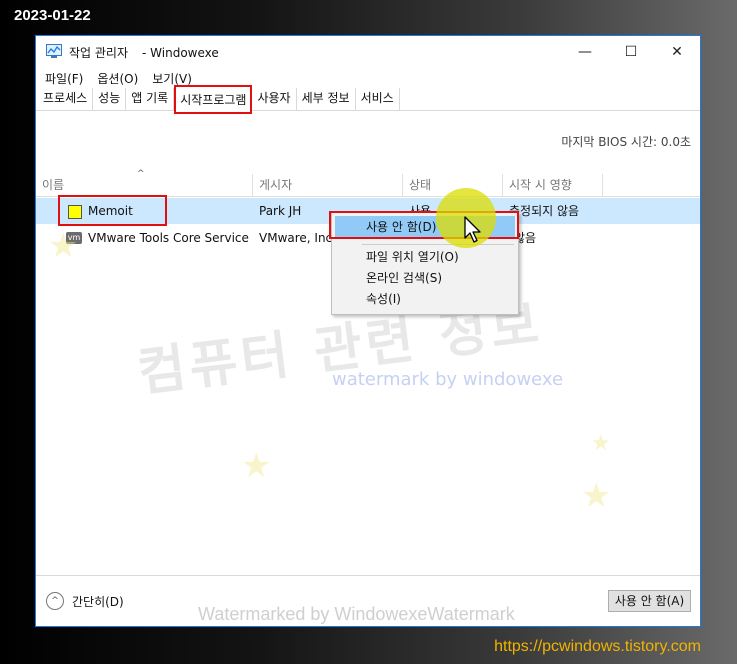 The width and height of the screenshot is (737, 664). What do you see at coordinates (453, 185) in the screenshot?
I see `column-status: 상태` at bounding box center [453, 185].